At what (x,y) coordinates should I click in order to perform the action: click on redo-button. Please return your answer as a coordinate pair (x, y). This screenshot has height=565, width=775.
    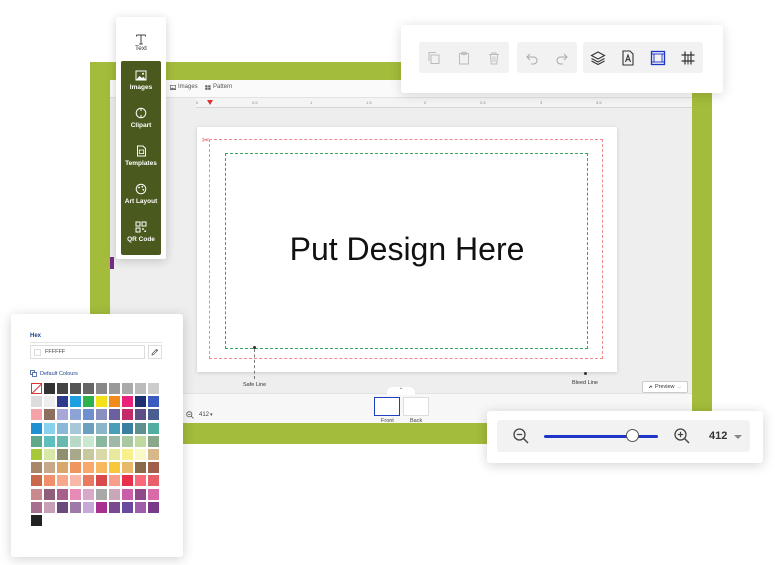
    Looking at the image, I should click on (562, 57).